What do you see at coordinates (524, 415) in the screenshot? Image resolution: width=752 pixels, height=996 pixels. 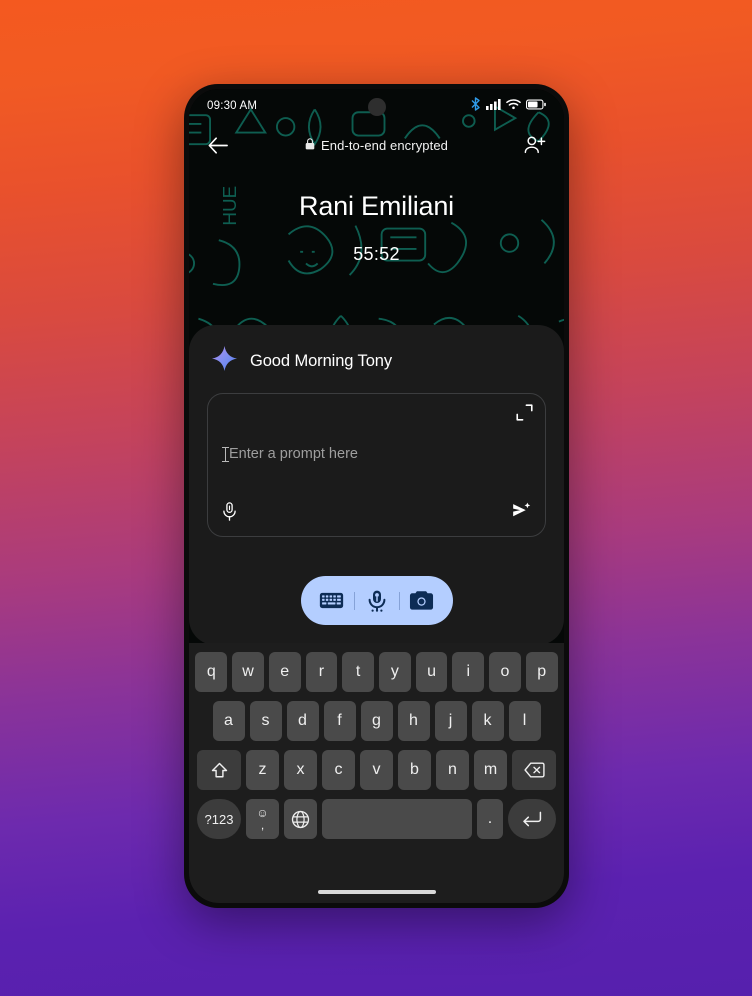 I see `expand-icon` at bounding box center [524, 415].